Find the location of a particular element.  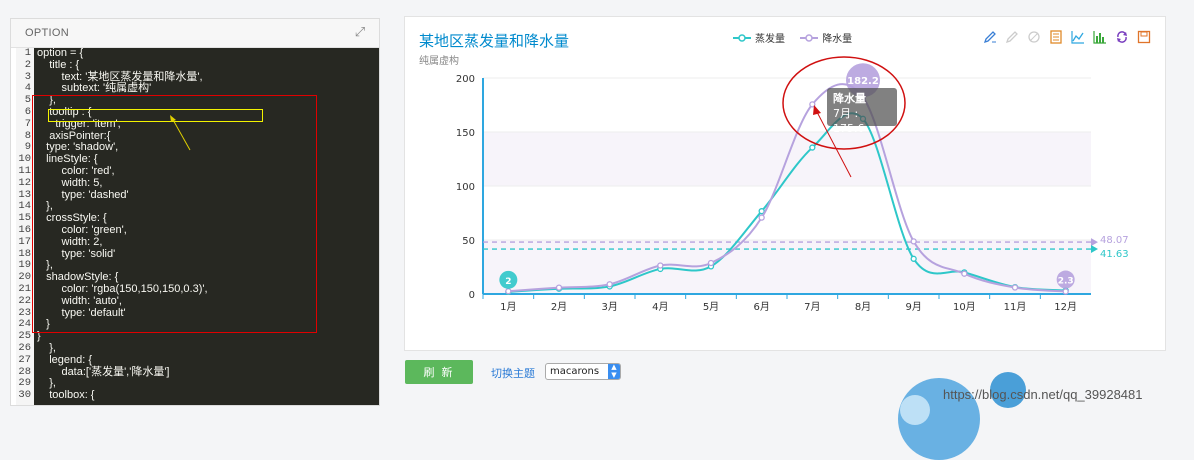

x-tick-label: 1月 is located at coordinates (508, 307).